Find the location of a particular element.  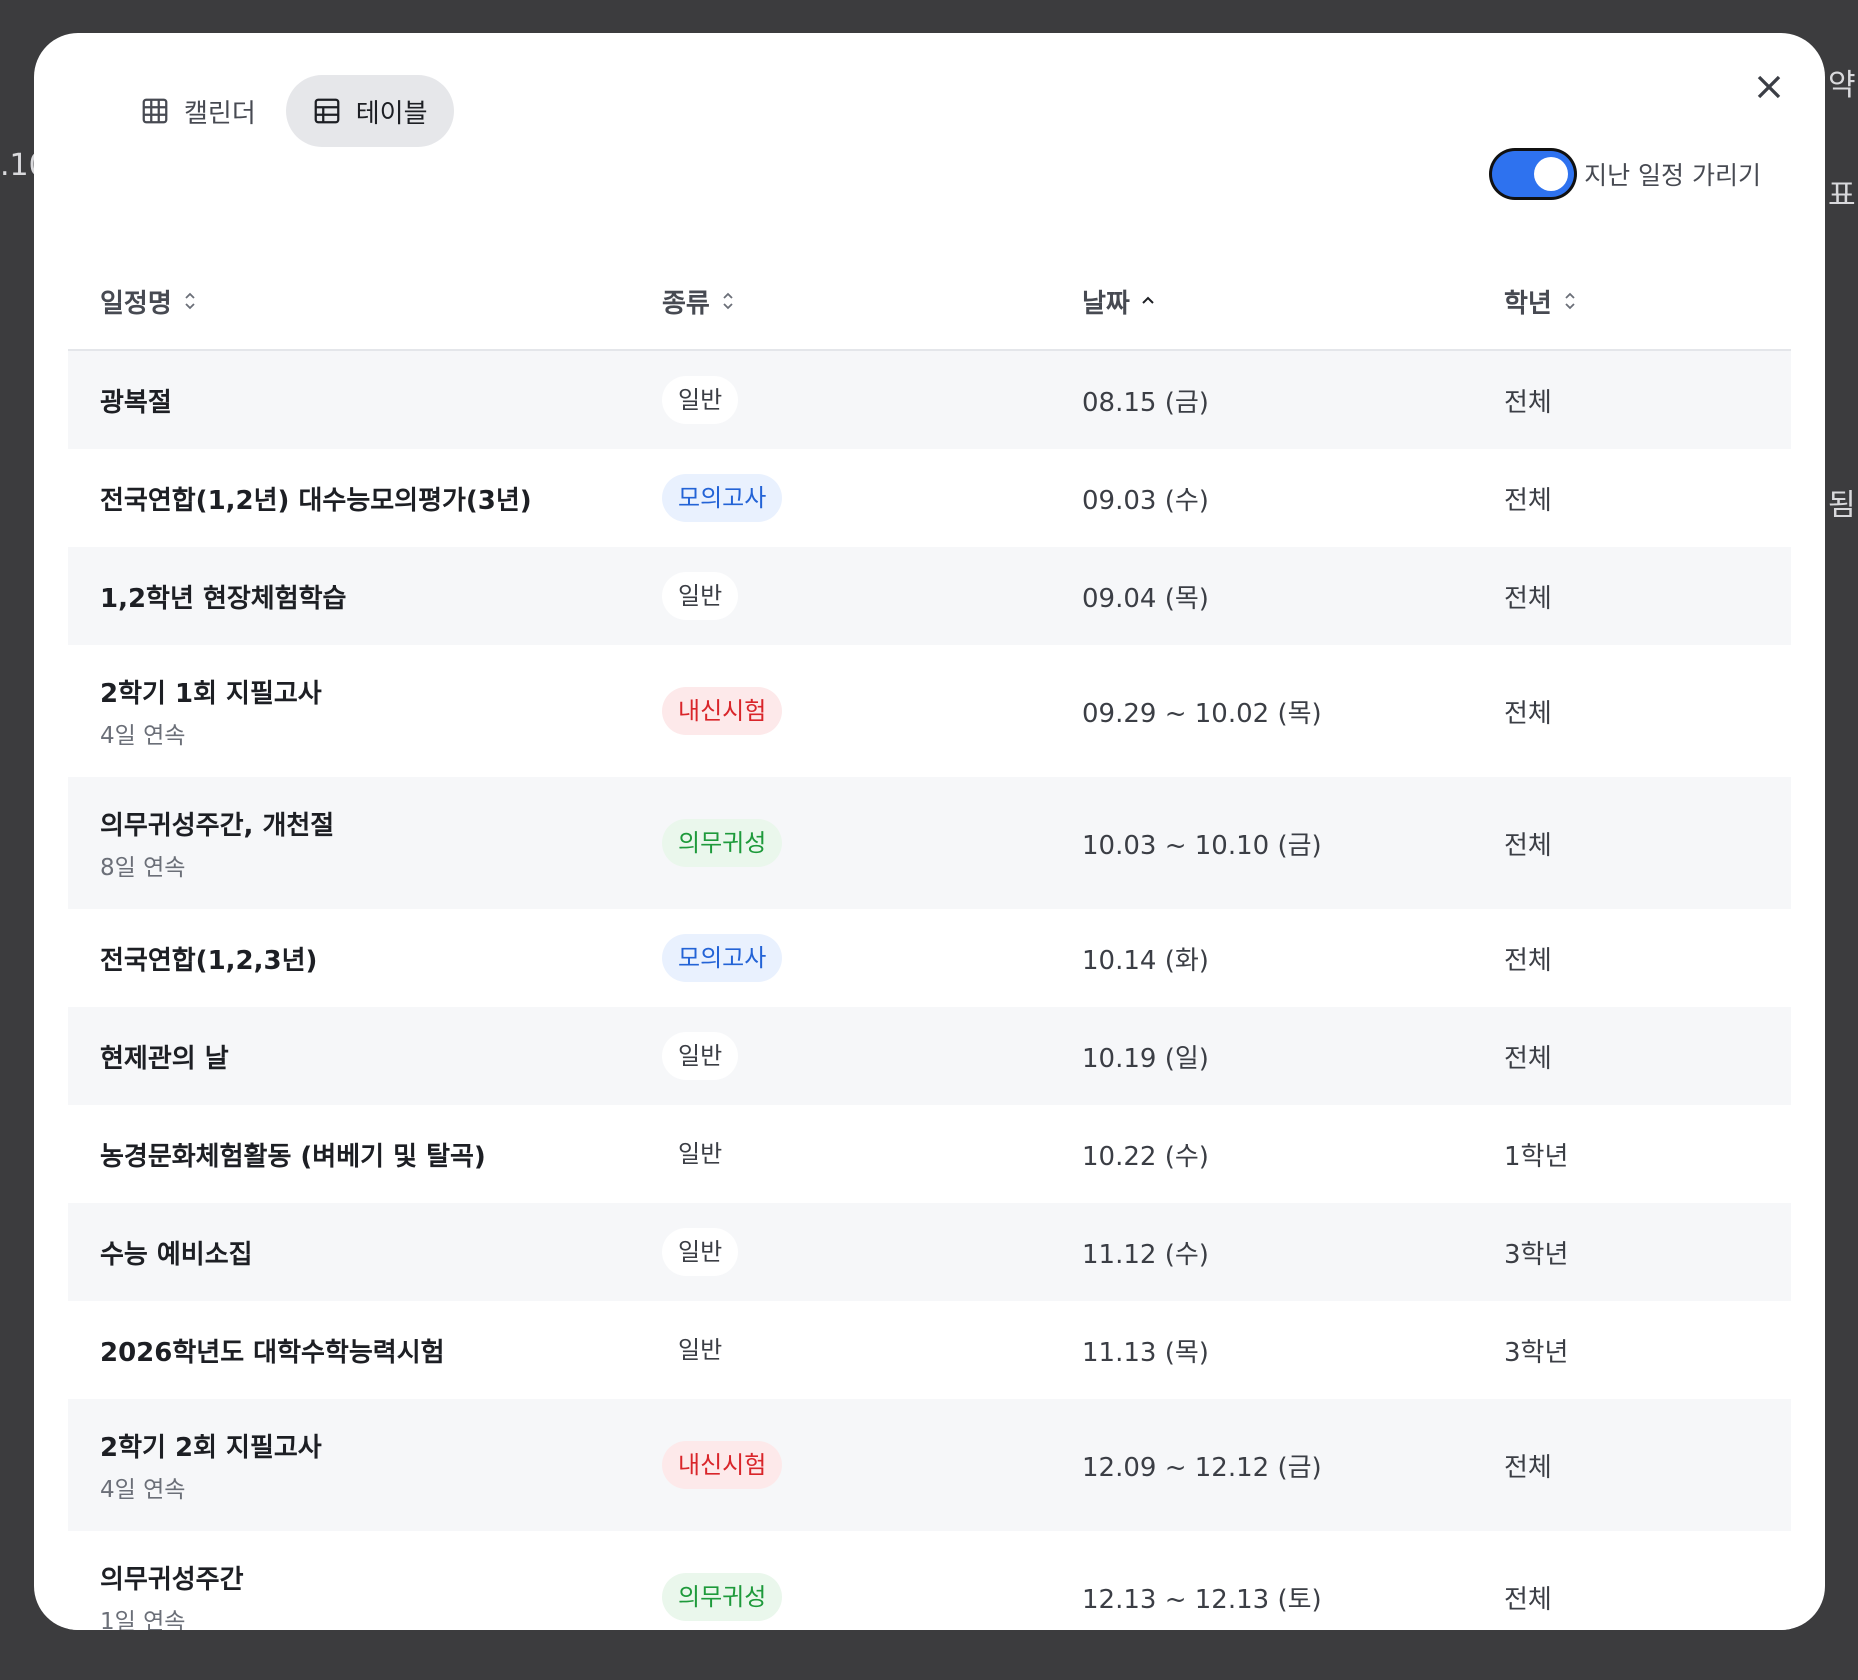

event-name-cell: 의무귀성주간 1일 연속 is located at coordinates (172, 1595).